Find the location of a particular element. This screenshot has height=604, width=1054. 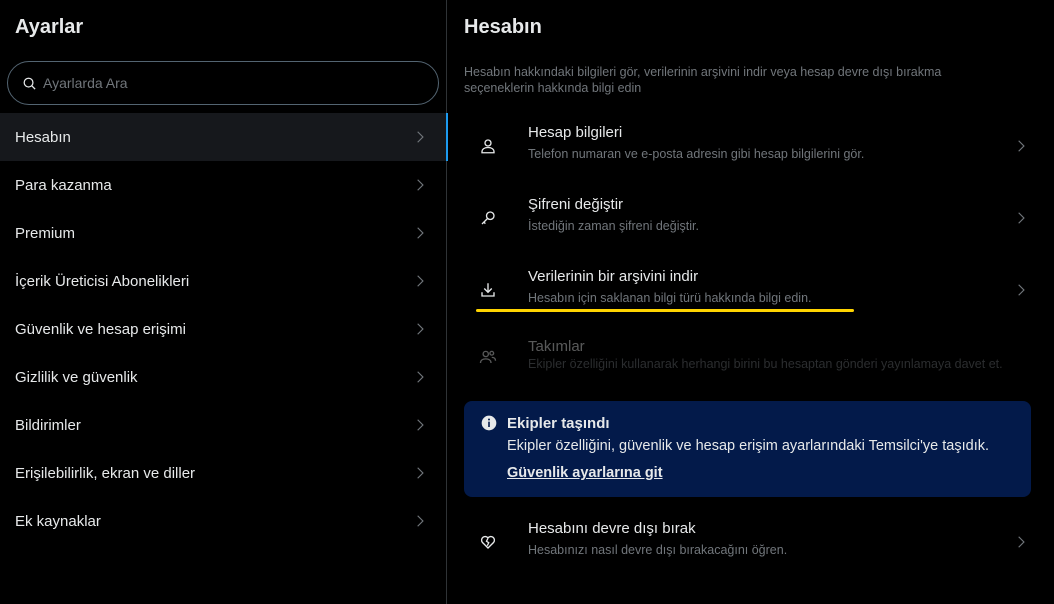

sidebar-item-label: İçerik Üreticisi Abonelikleri is located at coordinates (102, 281).